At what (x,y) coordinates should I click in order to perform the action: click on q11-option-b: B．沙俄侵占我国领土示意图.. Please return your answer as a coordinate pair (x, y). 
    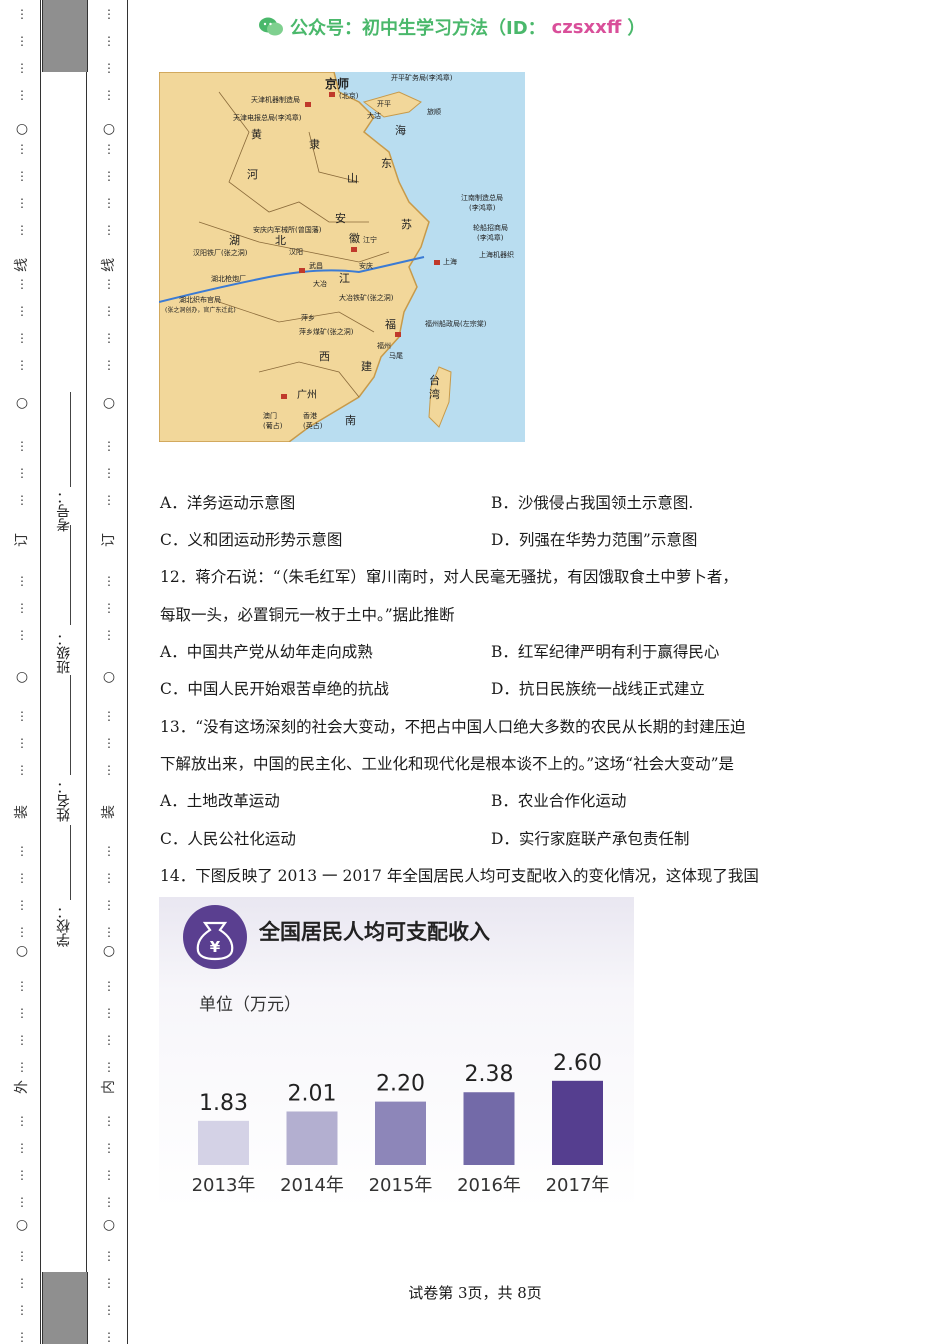
    Looking at the image, I should click on (592, 503).